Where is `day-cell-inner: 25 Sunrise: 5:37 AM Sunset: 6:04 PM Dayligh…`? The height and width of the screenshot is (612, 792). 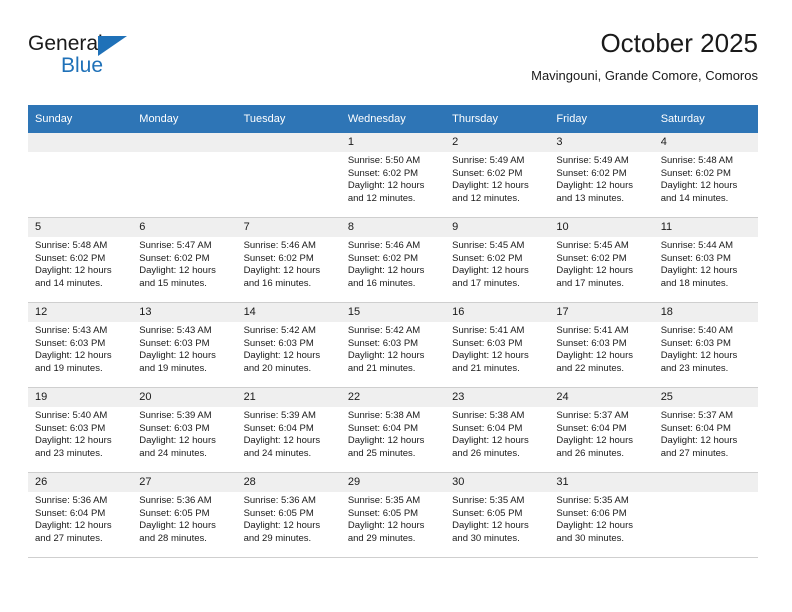
day-cell-inner: 25 Sunrise: 5:37 AM Sunset: 6:04 PM Dayligh… is located at coordinates (705, 430).